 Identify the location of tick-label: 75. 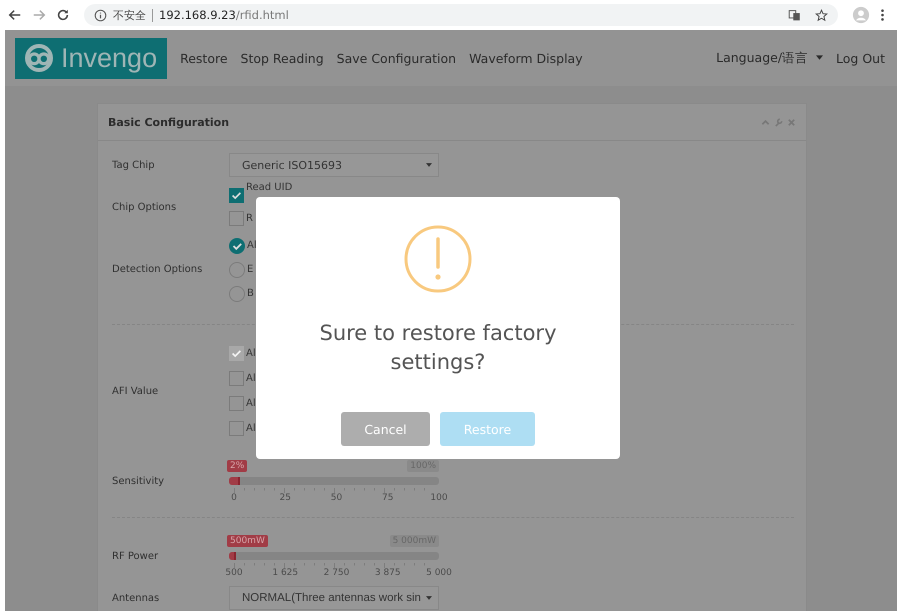
(387, 498).